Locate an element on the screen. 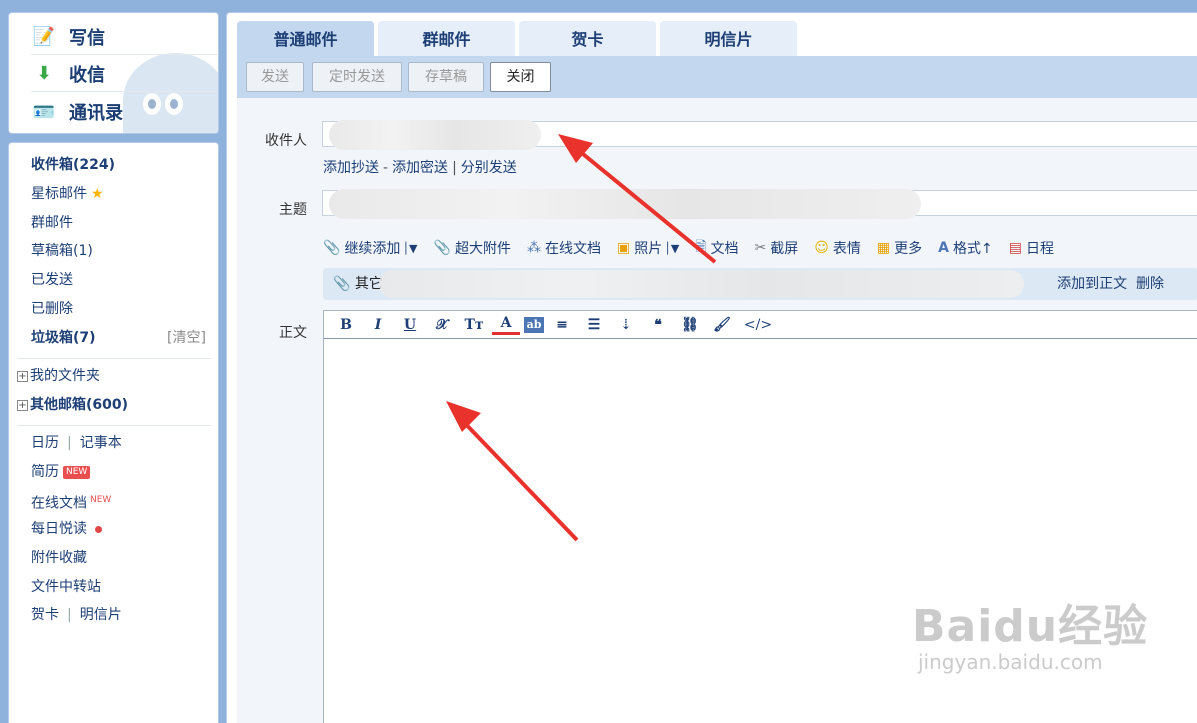  watermark-brand: Baidu经验 is located at coordinates (1030, 626).